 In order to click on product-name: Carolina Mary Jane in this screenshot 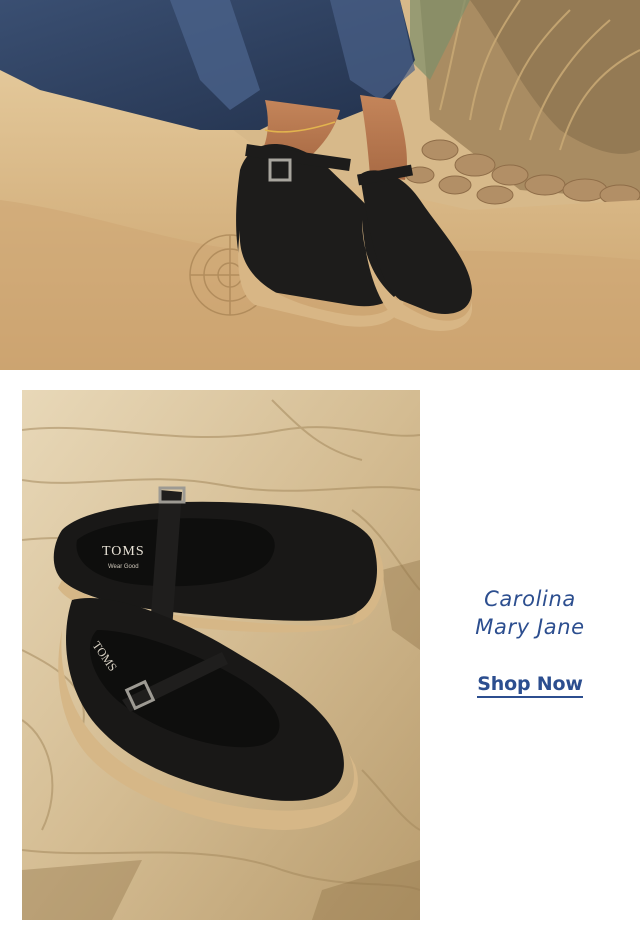, I will do `click(530, 613)`.